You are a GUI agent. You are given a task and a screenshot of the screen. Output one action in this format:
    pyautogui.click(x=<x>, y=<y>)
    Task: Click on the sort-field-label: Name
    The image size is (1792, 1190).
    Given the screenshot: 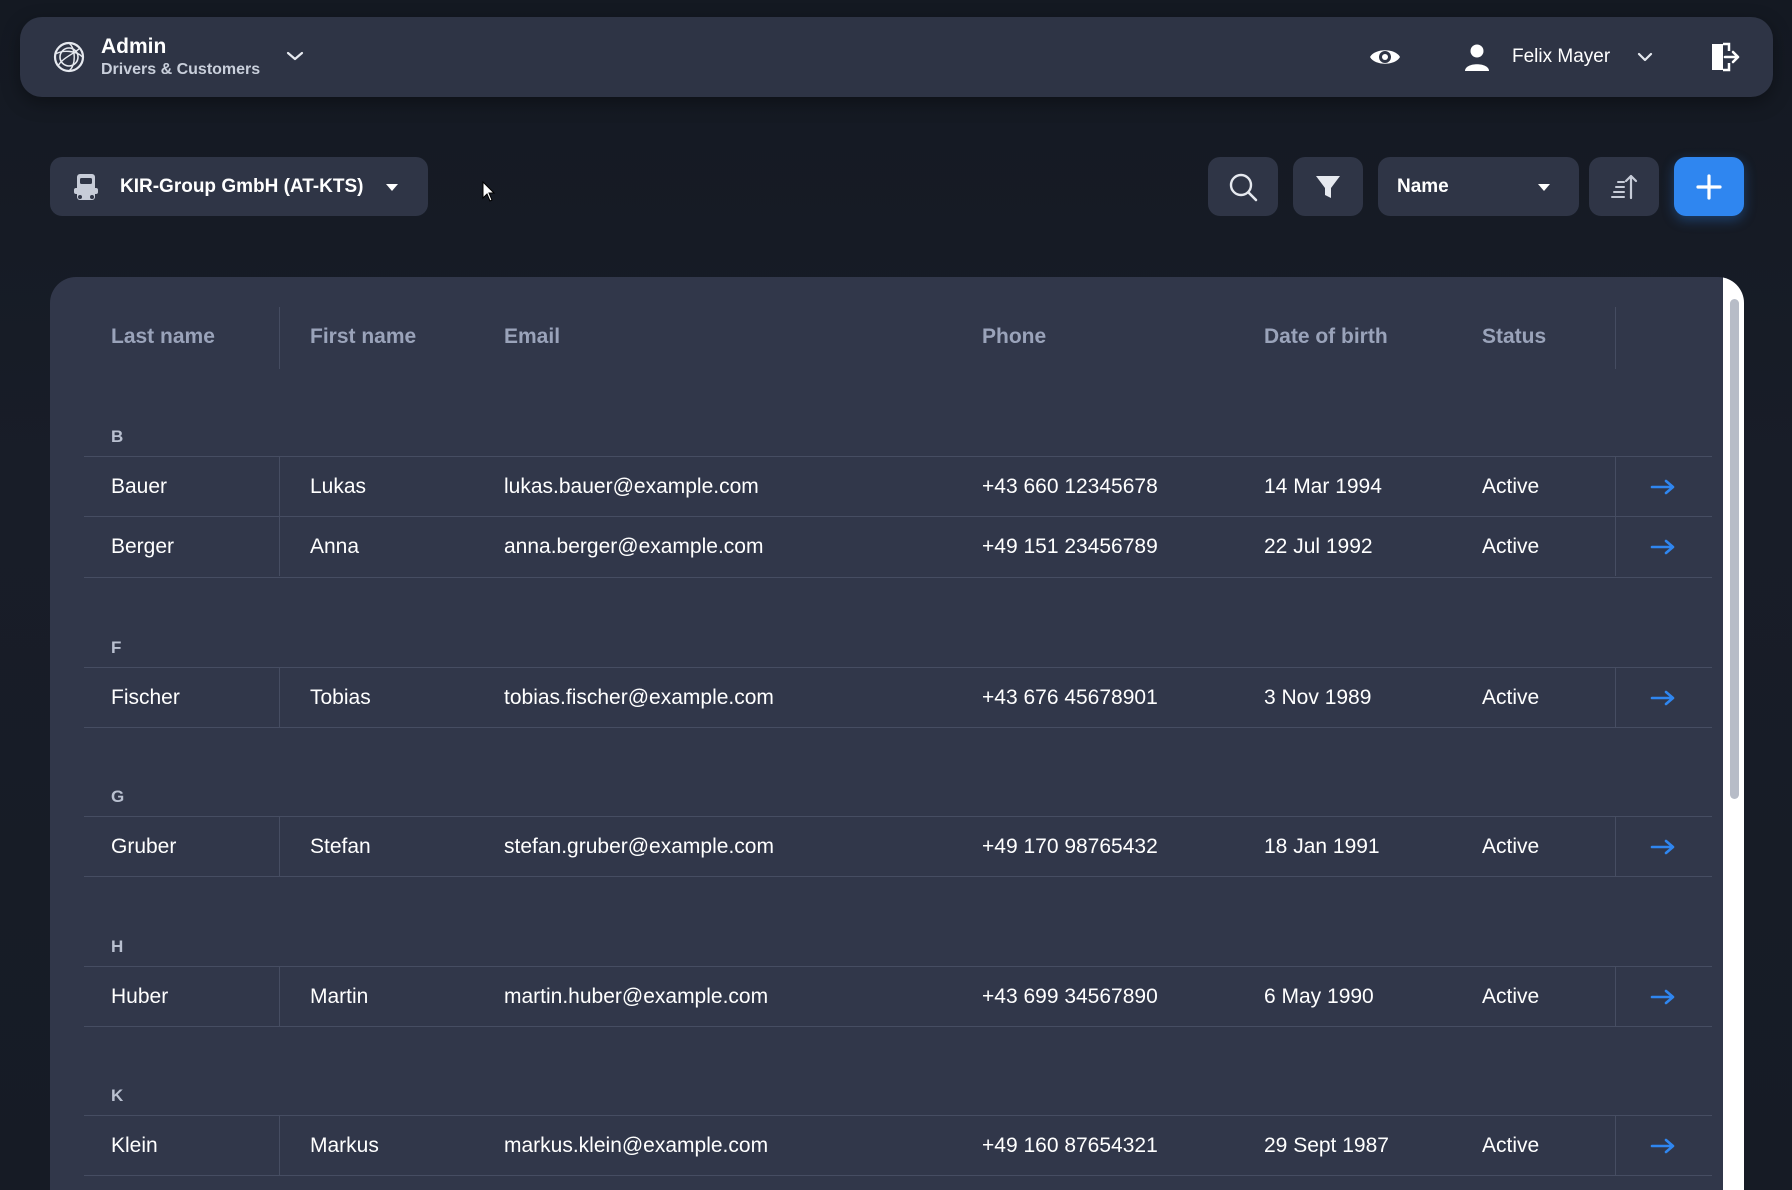 What is the action you would take?
    pyautogui.click(x=1423, y=186)
    